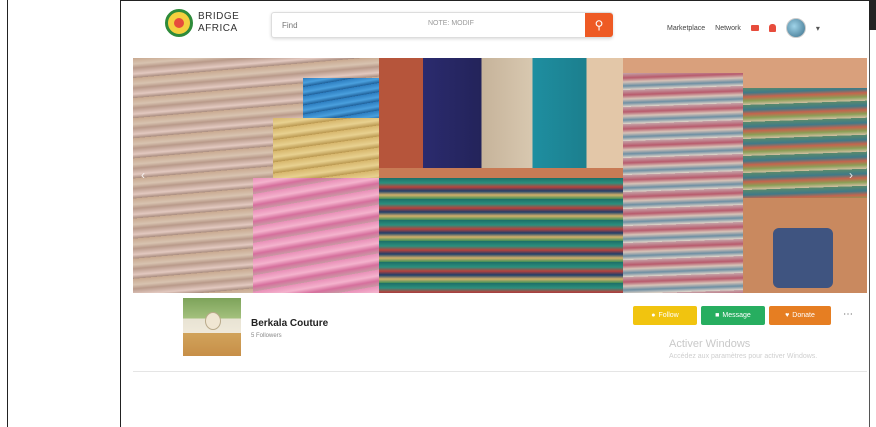  What do you see at coordinates (289, 323) in the screenshot?
I see `profile-name: Berkala Couture` at bounding box center [289, 323].